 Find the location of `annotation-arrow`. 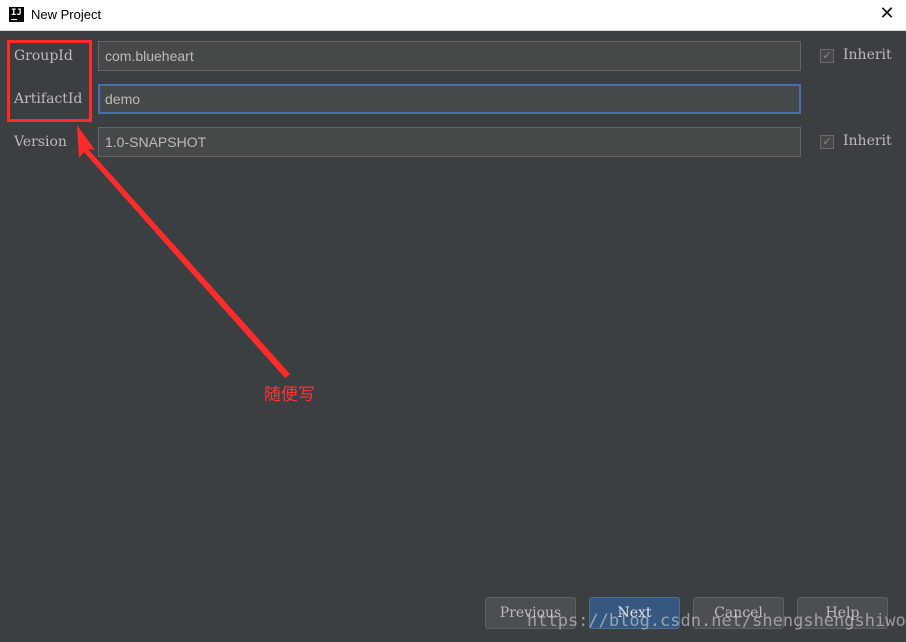

annotation-arrow is located at coordinates (183, 251).